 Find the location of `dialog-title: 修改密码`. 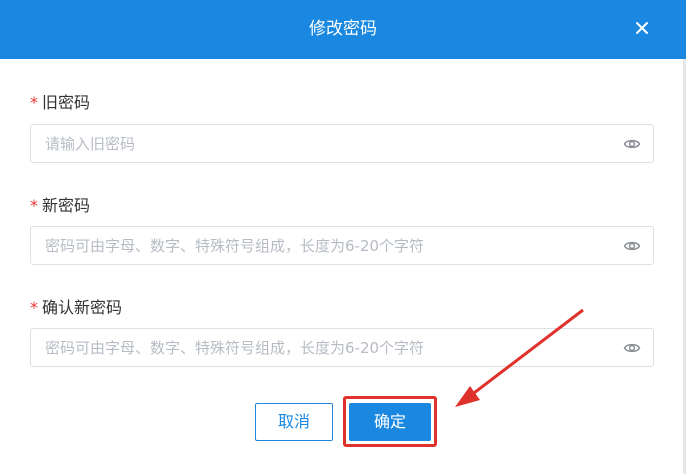

dialog-title: 修改密码 is located at coordinates (343, 29).